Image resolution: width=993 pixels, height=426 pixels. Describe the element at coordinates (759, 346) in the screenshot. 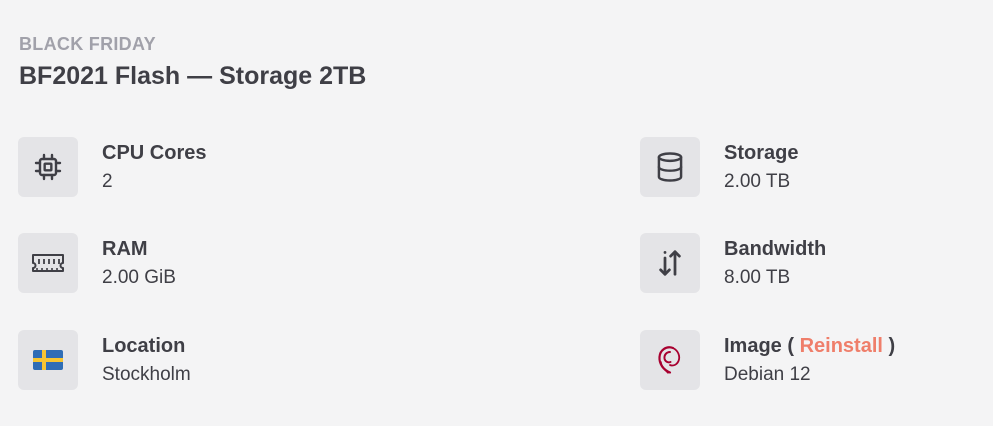

I see `image-label-prefix: Image (` at that location.